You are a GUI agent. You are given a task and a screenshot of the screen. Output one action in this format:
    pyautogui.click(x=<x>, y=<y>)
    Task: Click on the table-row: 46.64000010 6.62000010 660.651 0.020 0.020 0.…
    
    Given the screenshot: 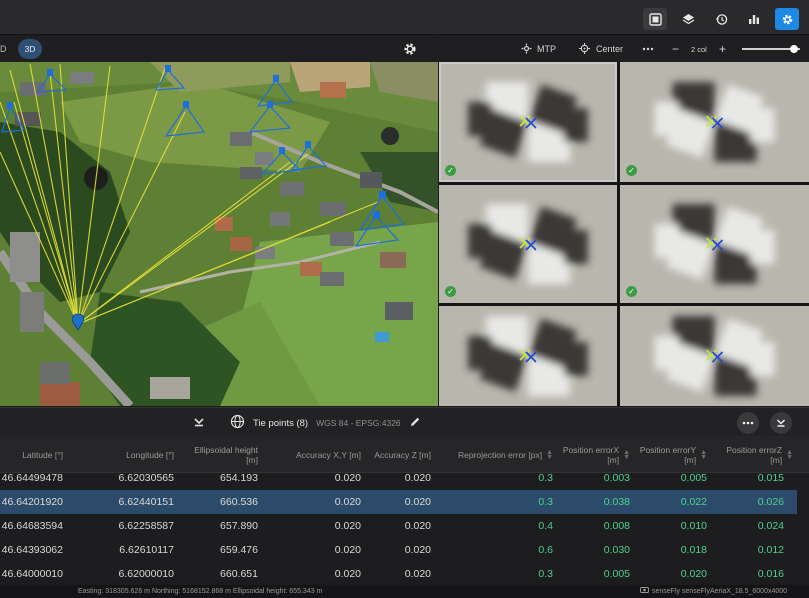 What is the action you would take?
    pyautogui.click(x=398, y=571)
    